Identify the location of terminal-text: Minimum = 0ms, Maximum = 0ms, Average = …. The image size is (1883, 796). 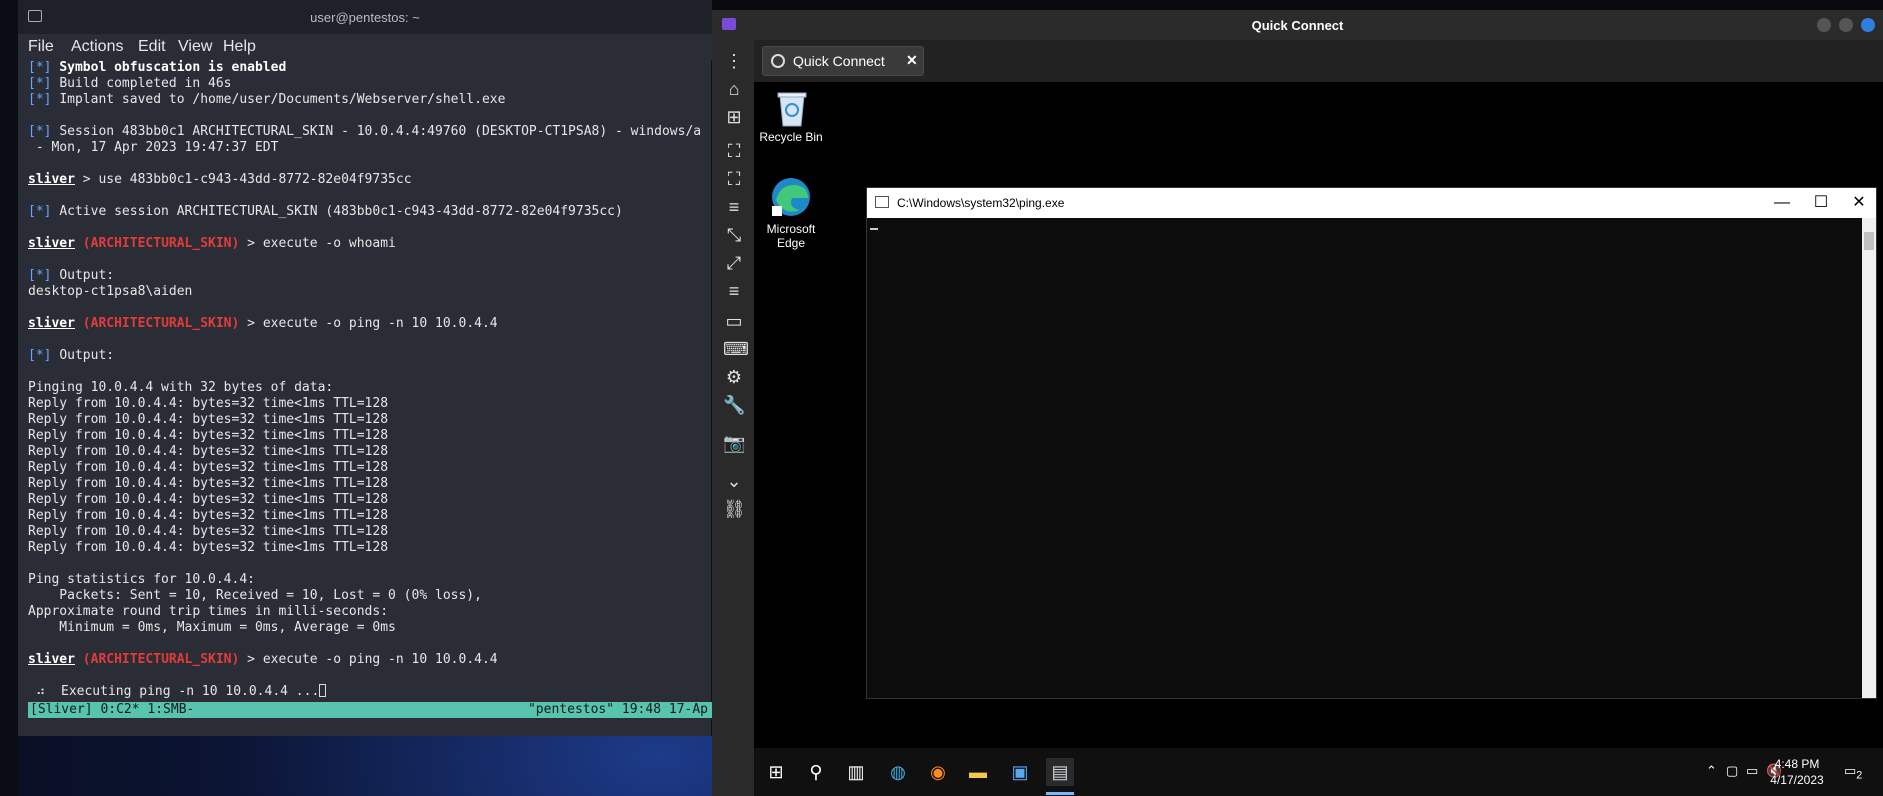
(212, 627).